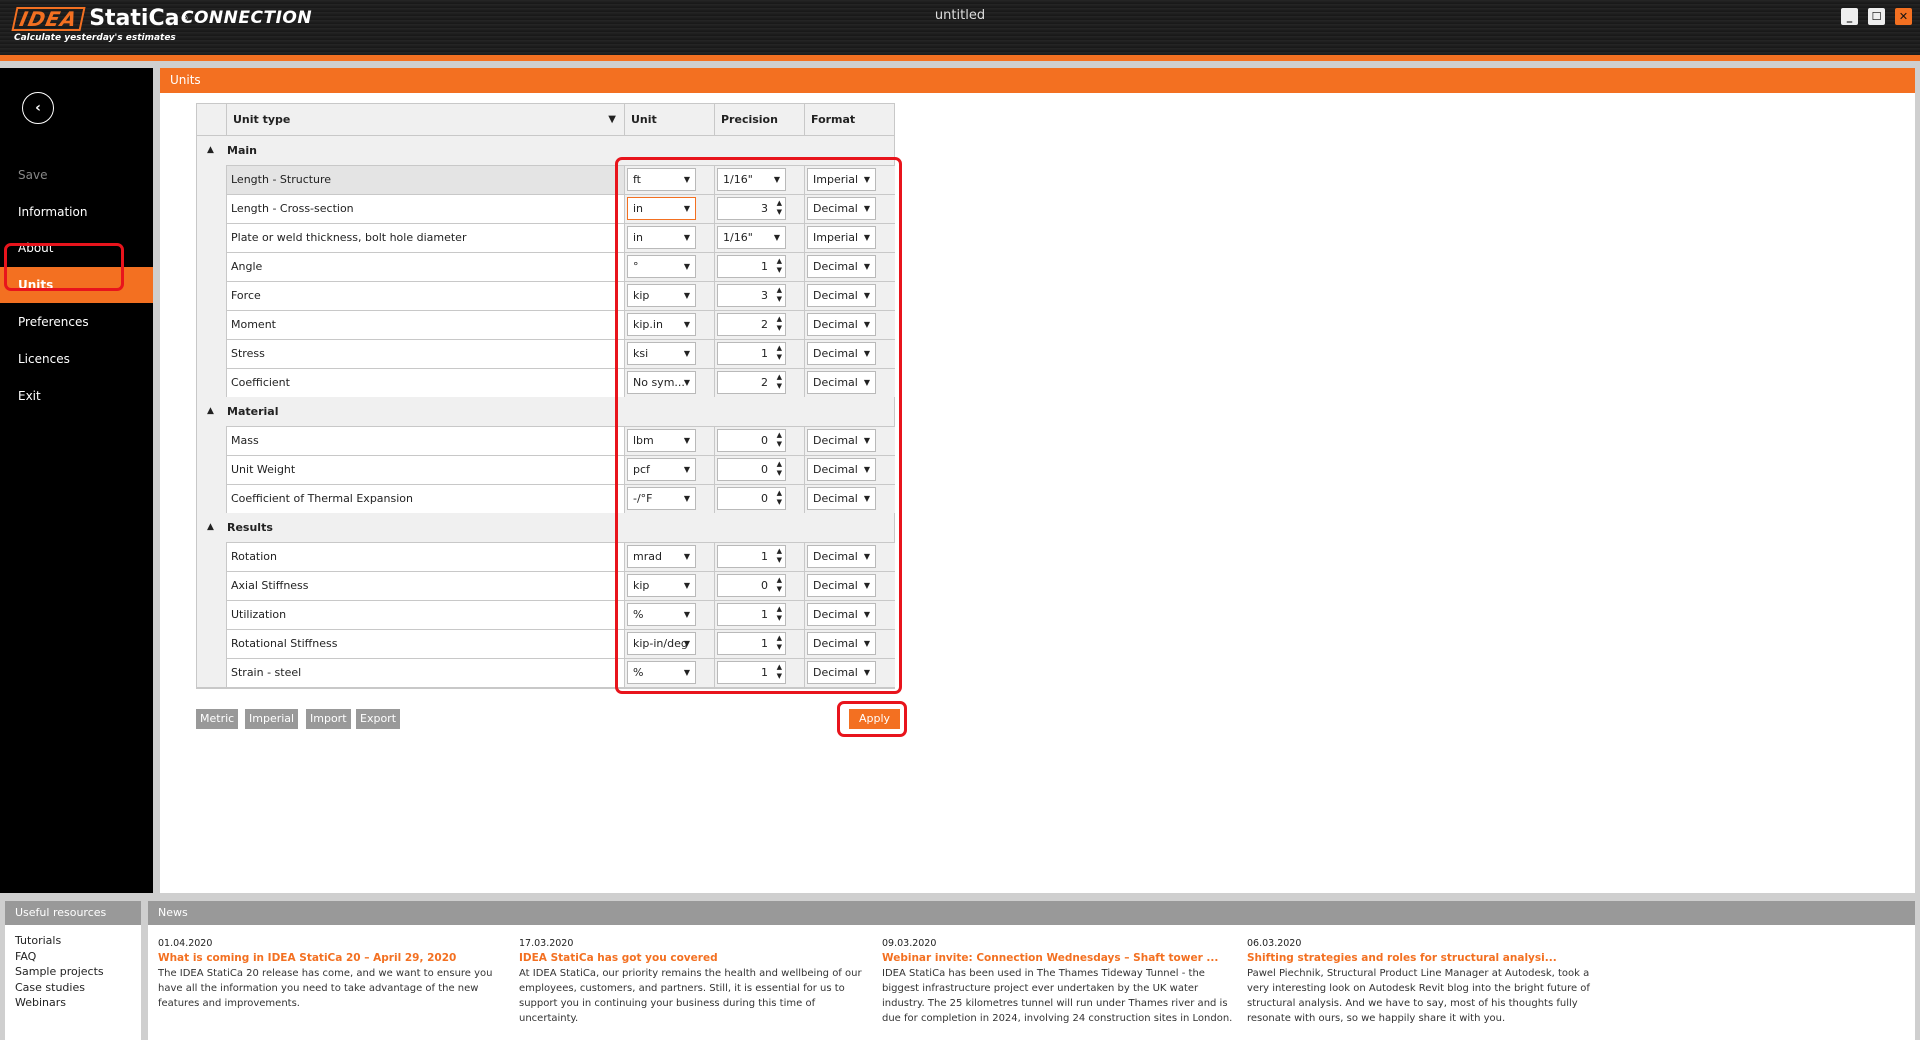 This screenshot has height=1040, width=1920. What do you see at coordinates (78, 941) in the screenshot?
I see `resource-link-tutorials: Tutorials` at bounding box center [78, 941].